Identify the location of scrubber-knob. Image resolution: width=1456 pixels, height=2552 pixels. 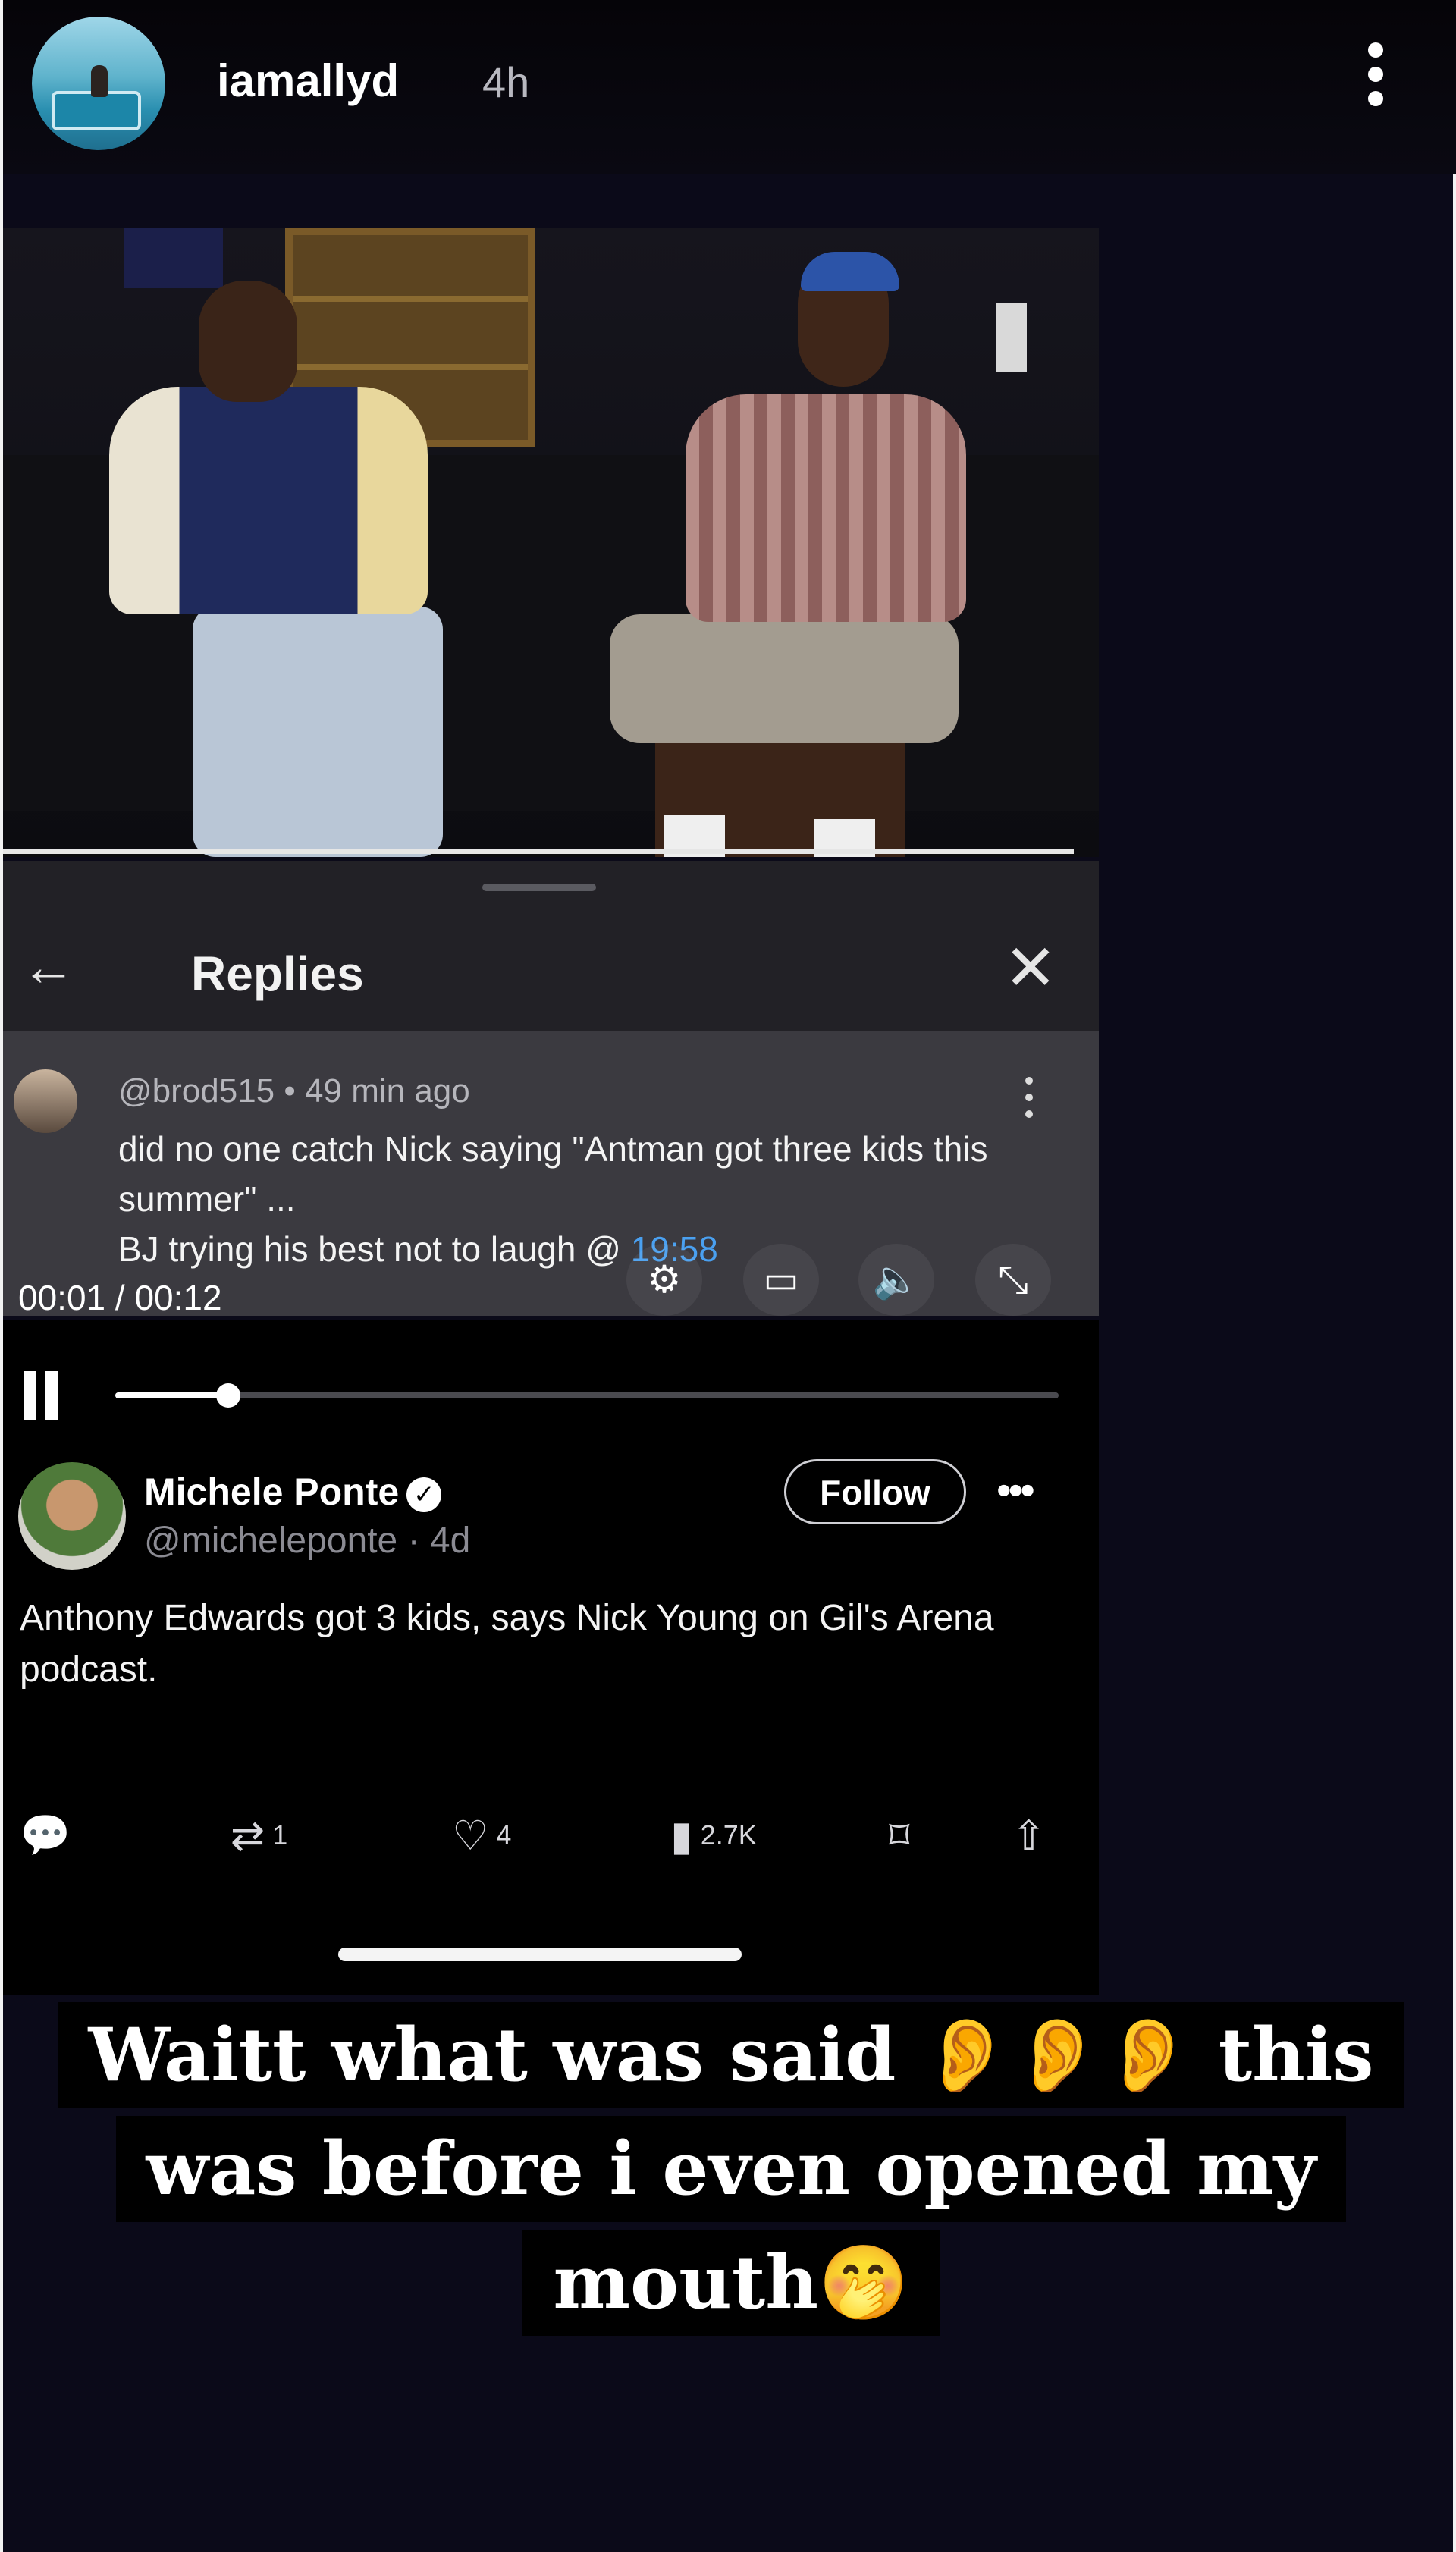
(228, 1395).